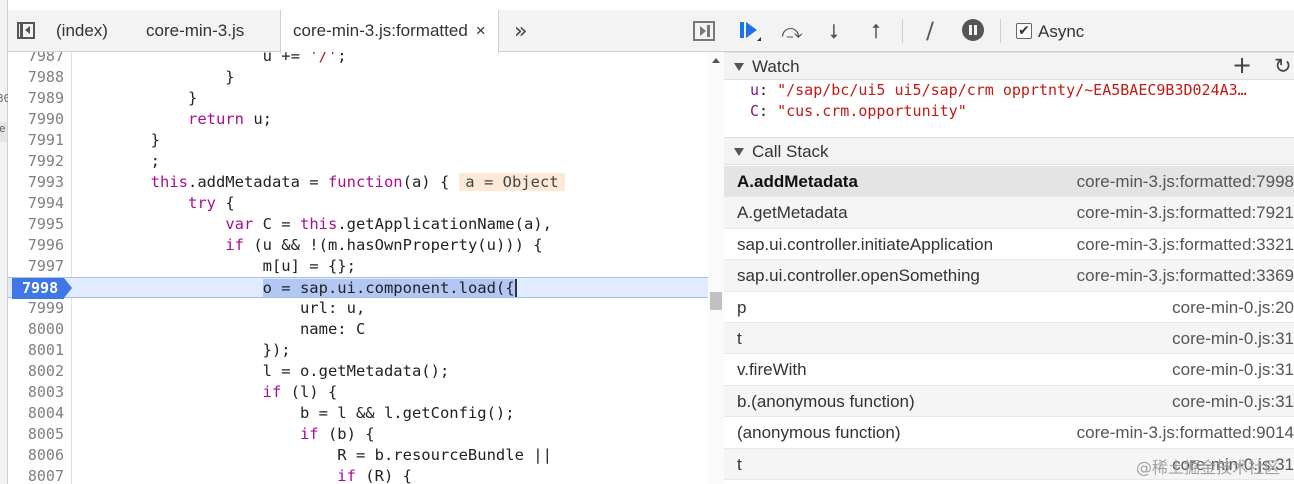  Describe the element at coordinates (1009, 401) in the screenshot. I see `call-frame: b.(anonymous function) core-min-0.js:31` at that location.